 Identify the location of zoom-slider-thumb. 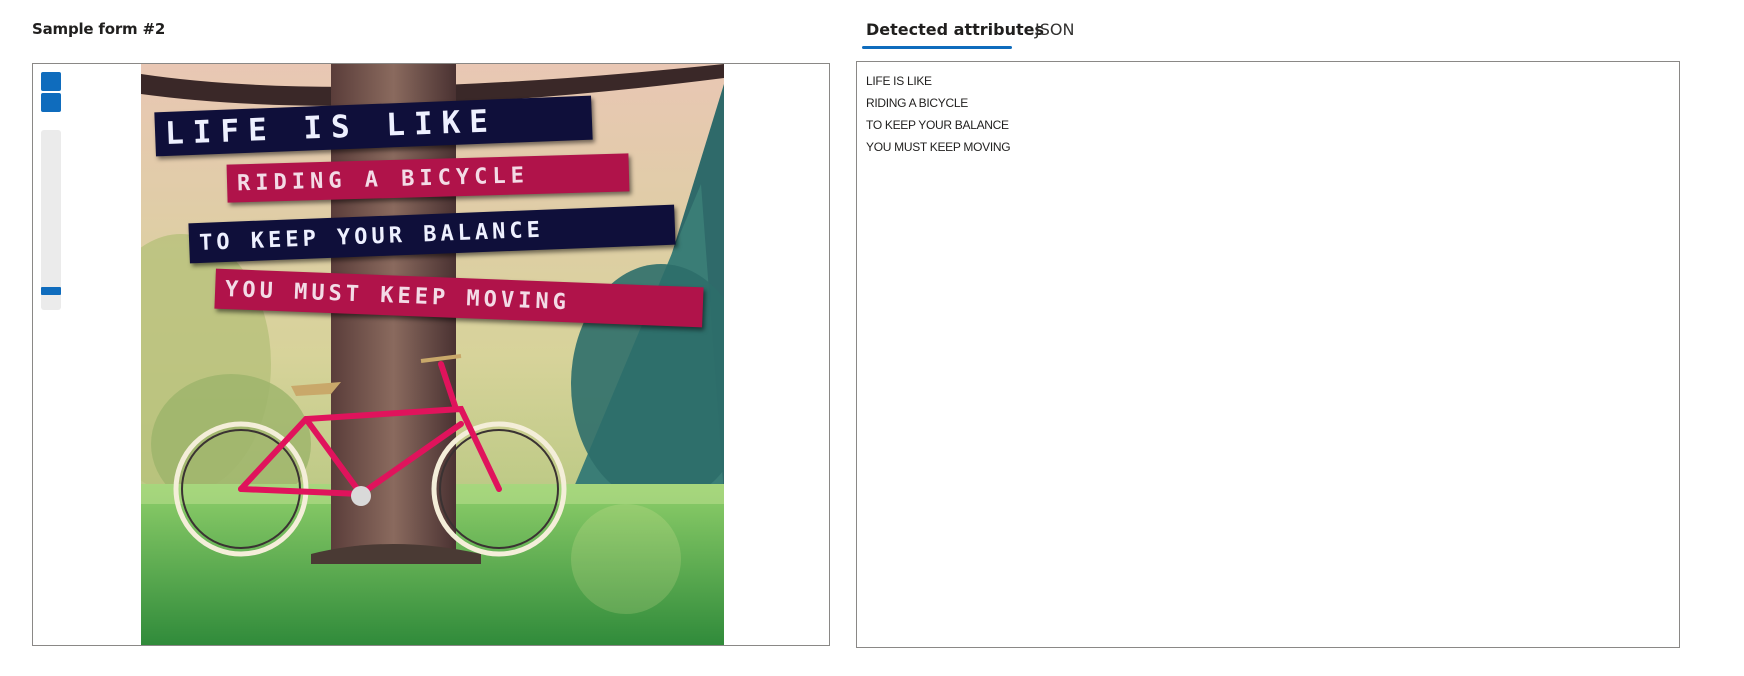
(51, 291).